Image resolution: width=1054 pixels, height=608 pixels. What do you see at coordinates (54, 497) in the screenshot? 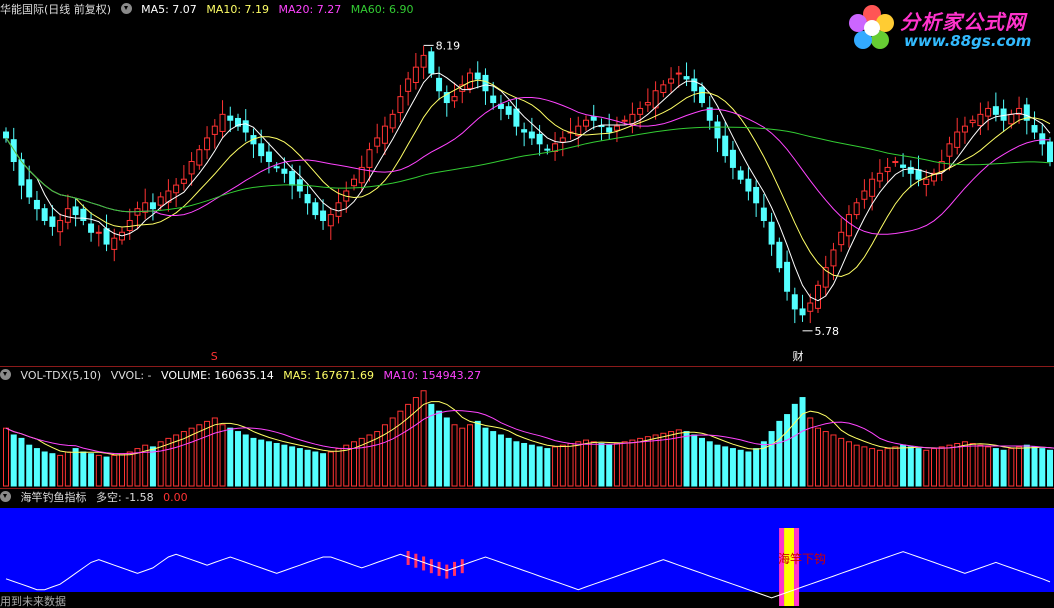
I see `indicator-name: 海竿钓鱼指标` at bounding box center [54, 497].